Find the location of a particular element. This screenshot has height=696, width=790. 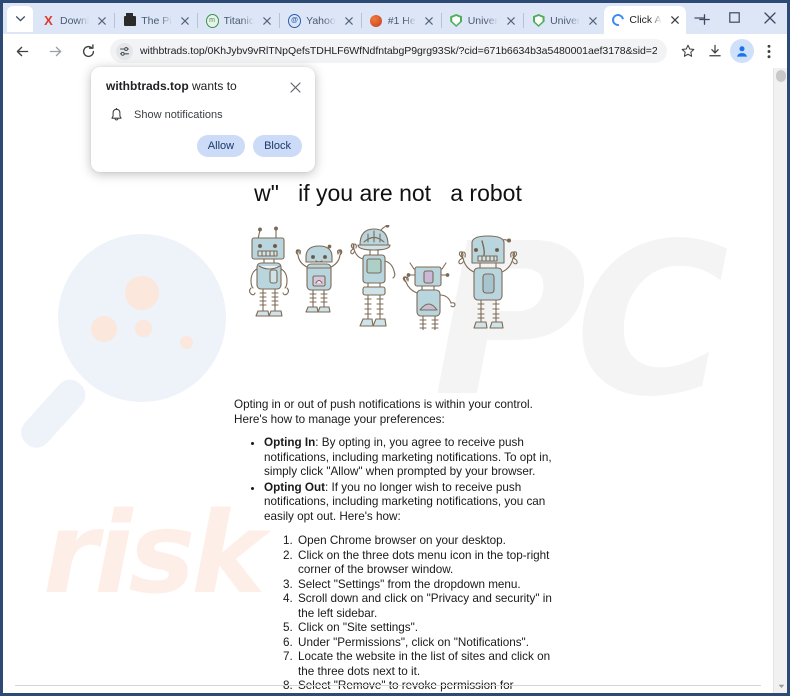

dialog-title: withbtrads.top wants to is located at coordinates (171, 86).